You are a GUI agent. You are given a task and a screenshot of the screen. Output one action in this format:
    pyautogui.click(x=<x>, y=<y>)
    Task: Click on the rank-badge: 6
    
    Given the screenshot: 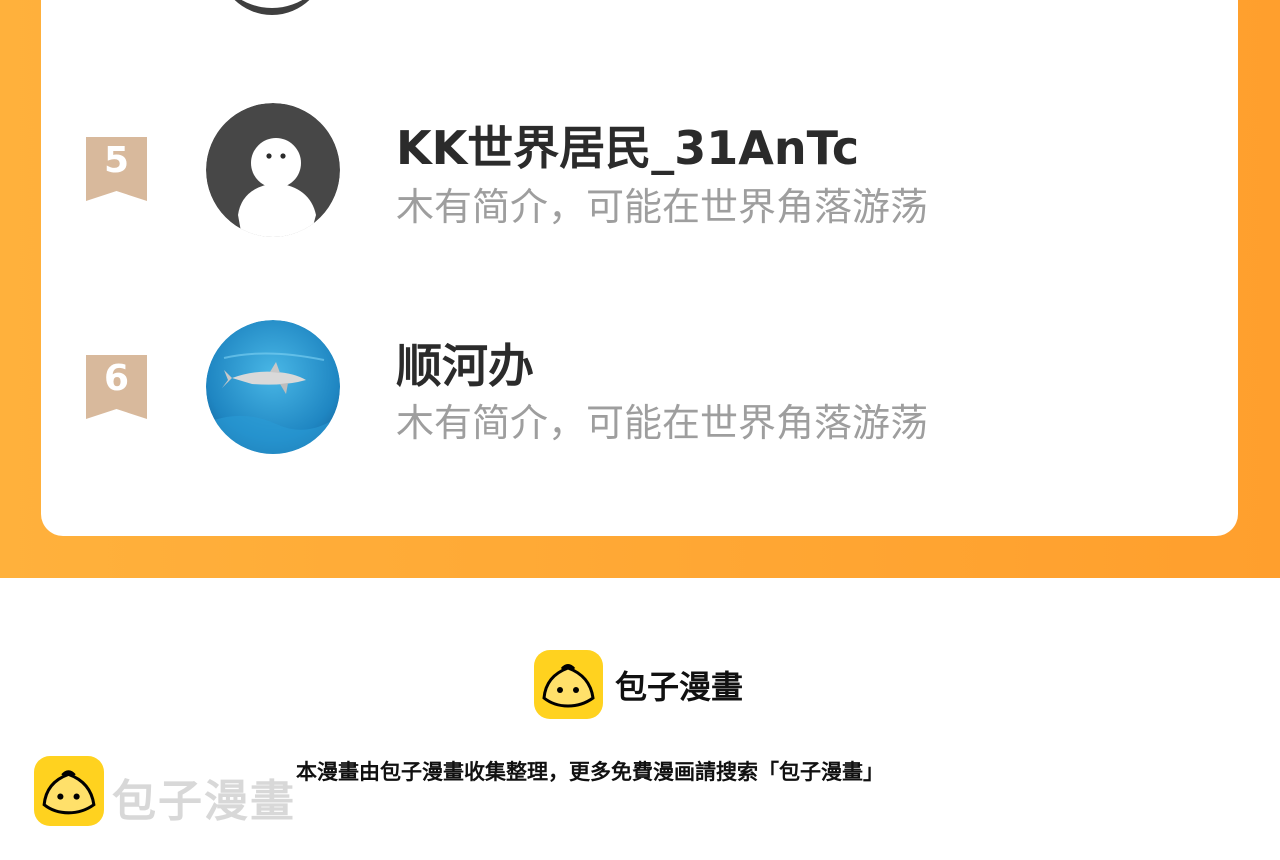 What is the action you would take?
    pyautogui.click(x=116, y=387)
    